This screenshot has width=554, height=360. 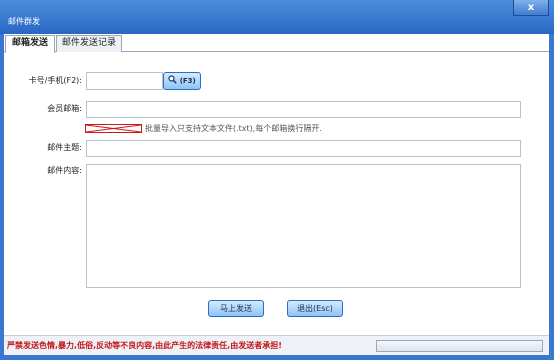 What do you see at coordinates (233, 128) in the screenshot?
I see `import-hint: 批量导入只支持文本文件(.txt),每个邮箱换行隔开.` at bounding box center [233, 128].